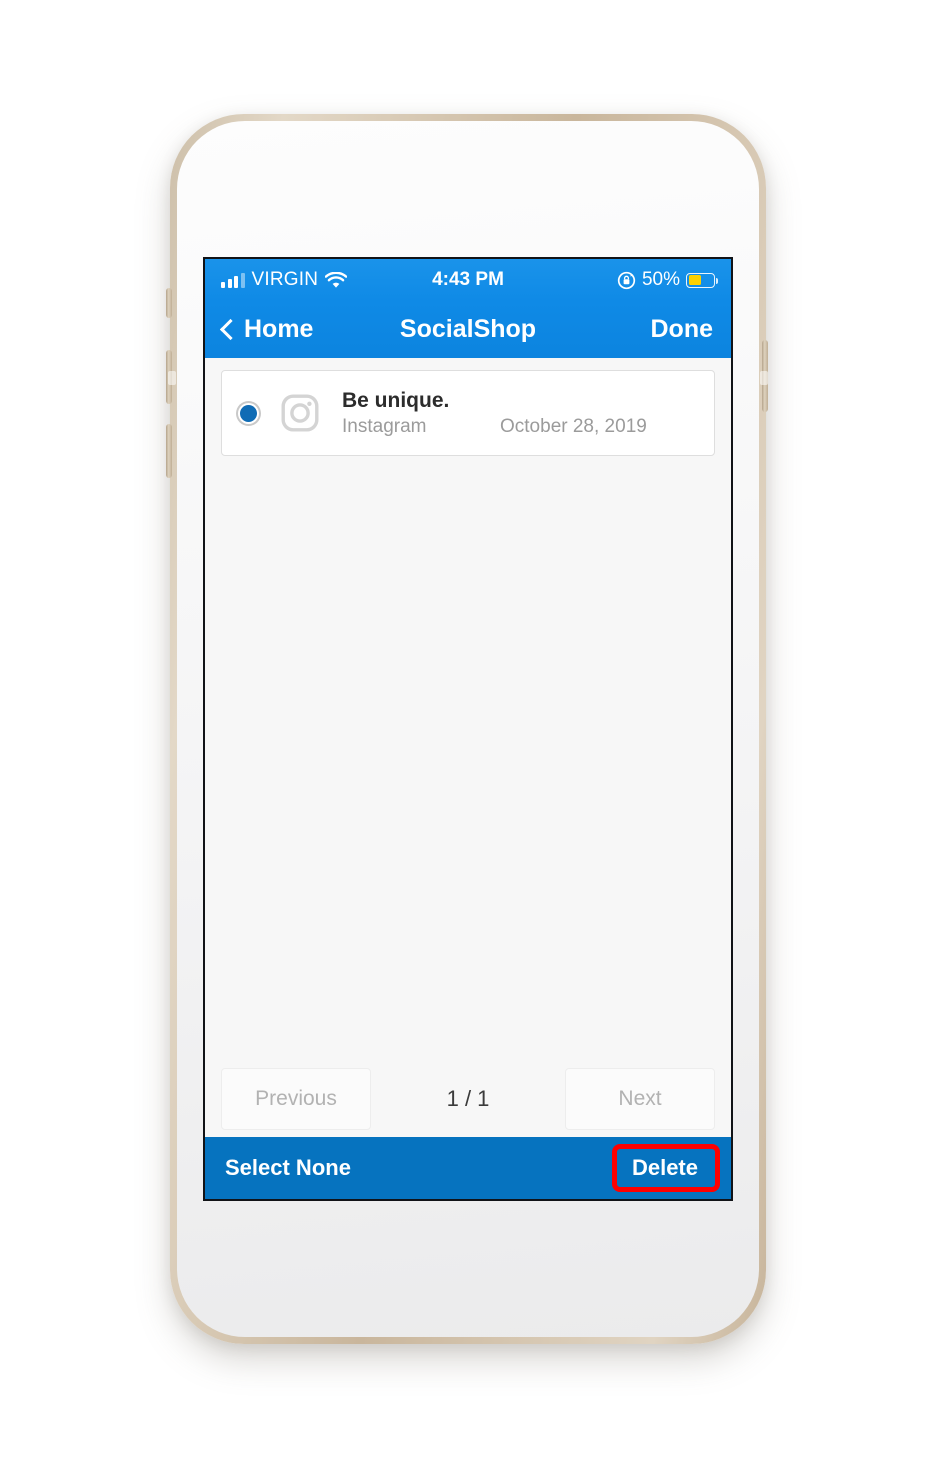 The height and width of the screenshot is (1464, 934). What do you see at coordinates (521, 413) in the screenshot?
I see `list-item-texts: Be unique. Instagram October 28, 2019` at bounding box center [521, 413].